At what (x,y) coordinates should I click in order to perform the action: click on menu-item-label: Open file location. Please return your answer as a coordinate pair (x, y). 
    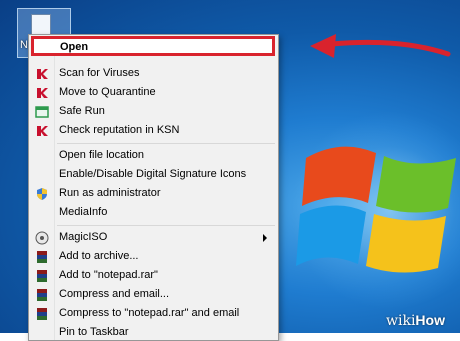
    Looking at the image, I should click on (101, 155).